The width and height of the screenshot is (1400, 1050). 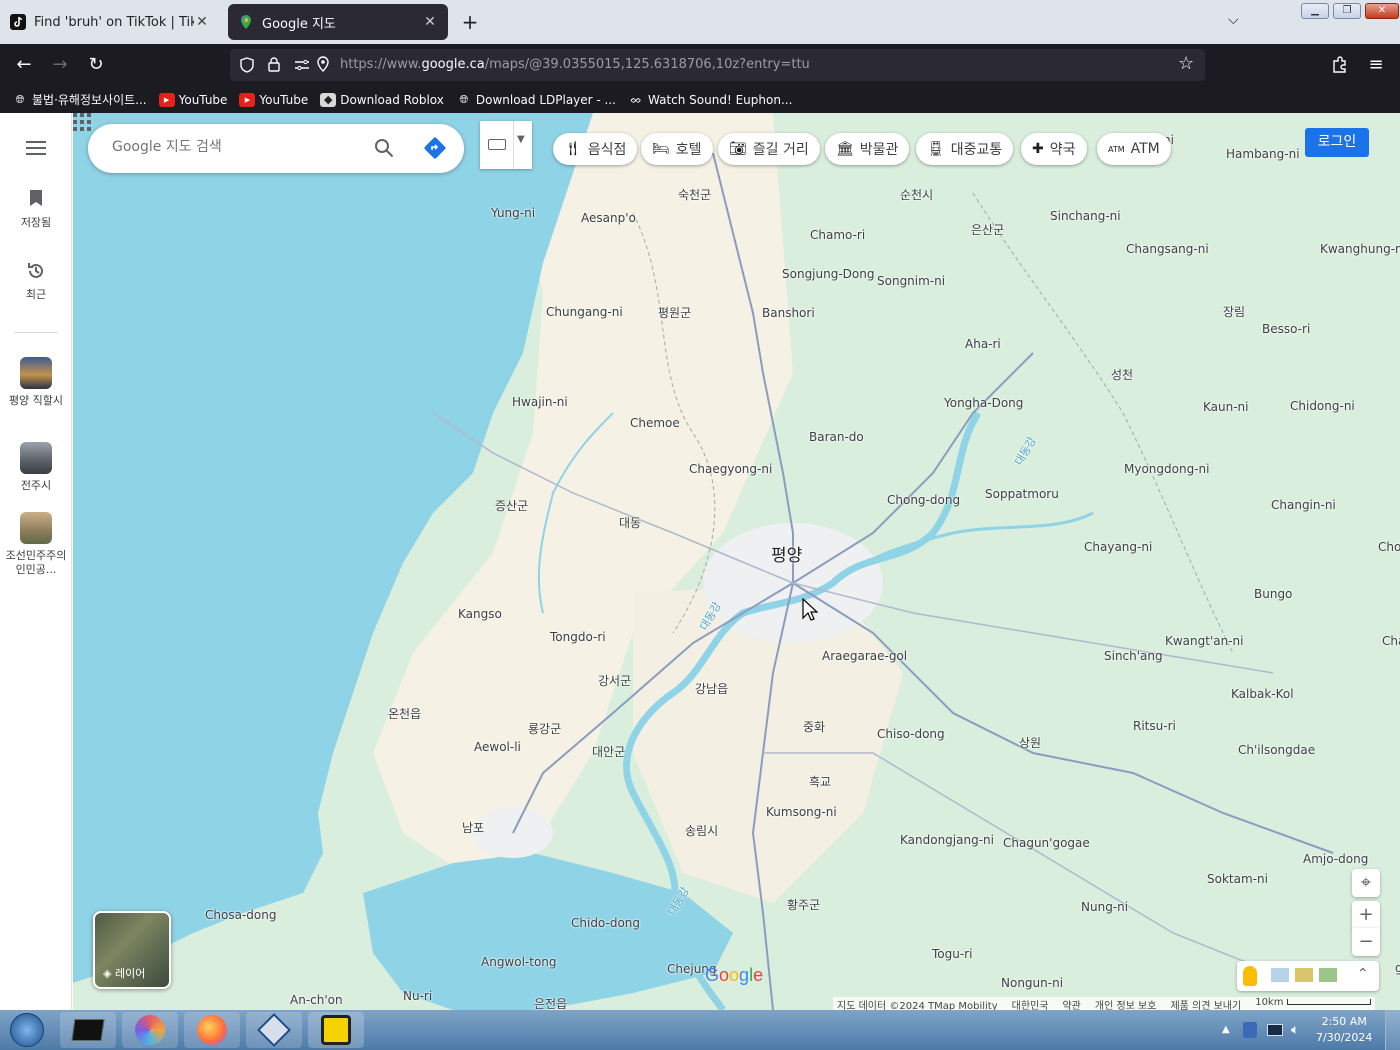 I want to click on place-label: Chemoe, so click(x=655, y=423).